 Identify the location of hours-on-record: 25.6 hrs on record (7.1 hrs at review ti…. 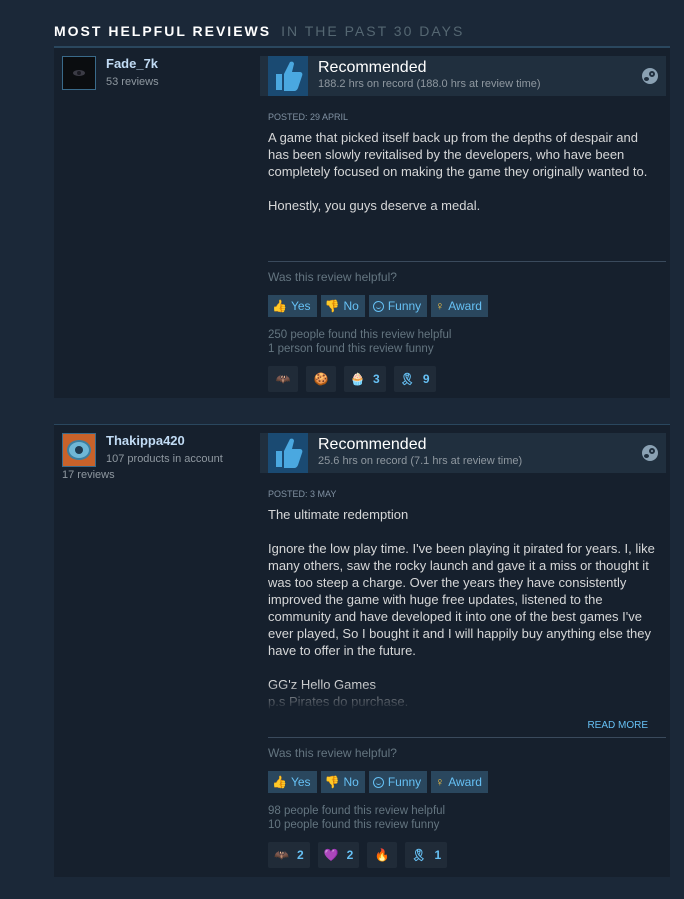
(420, 461).